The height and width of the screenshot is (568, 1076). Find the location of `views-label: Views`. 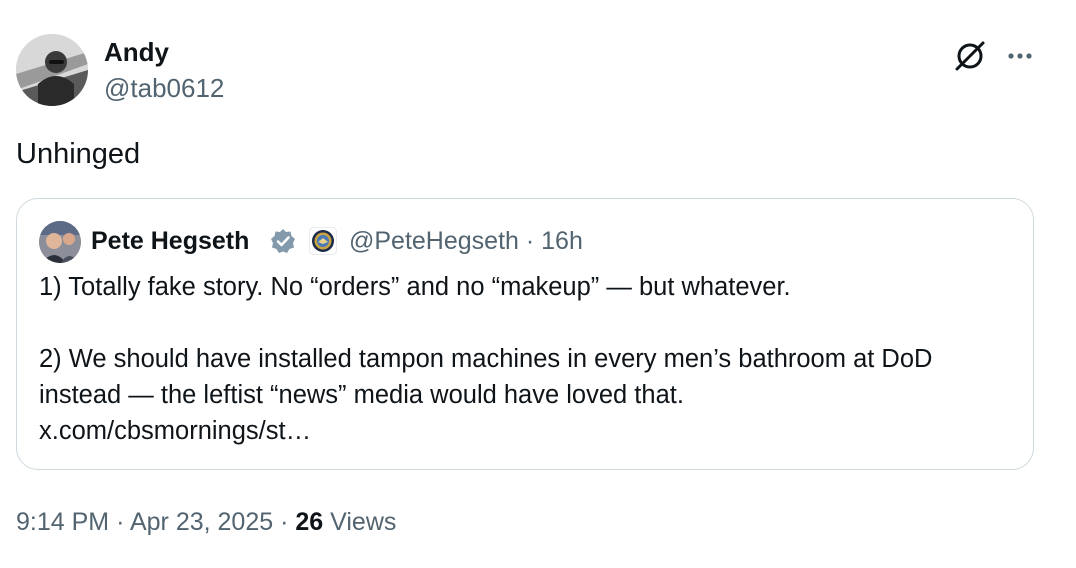

views-label: Views is located at coordinates (363, 522).